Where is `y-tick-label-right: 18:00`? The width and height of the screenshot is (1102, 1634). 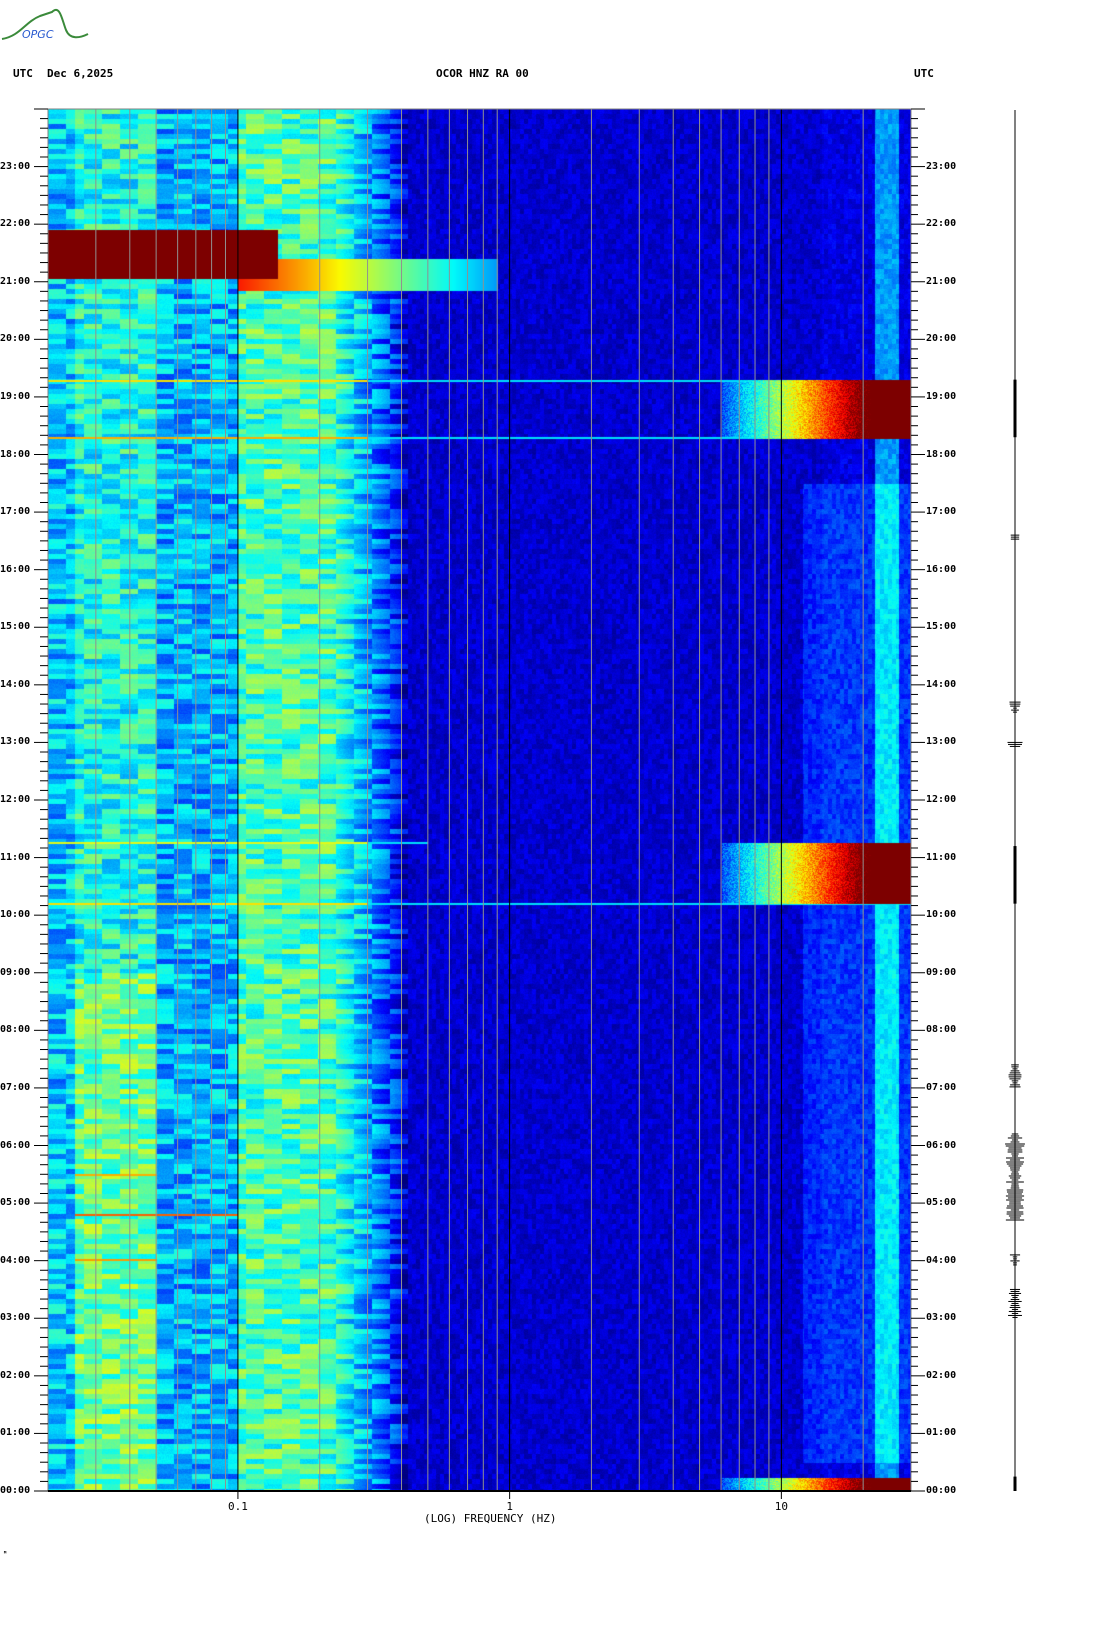
y-tick-label-right: 18:00 is located at coordinates (941, 454).